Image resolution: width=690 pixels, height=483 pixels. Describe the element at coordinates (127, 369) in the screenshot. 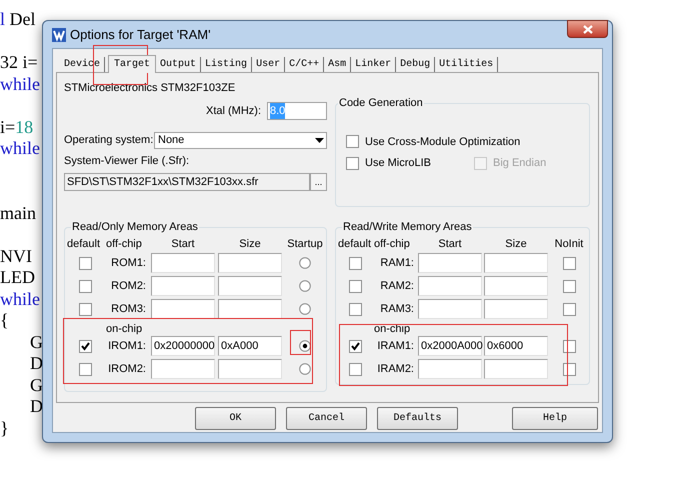

I see `row-label: IROM2:` at that location.